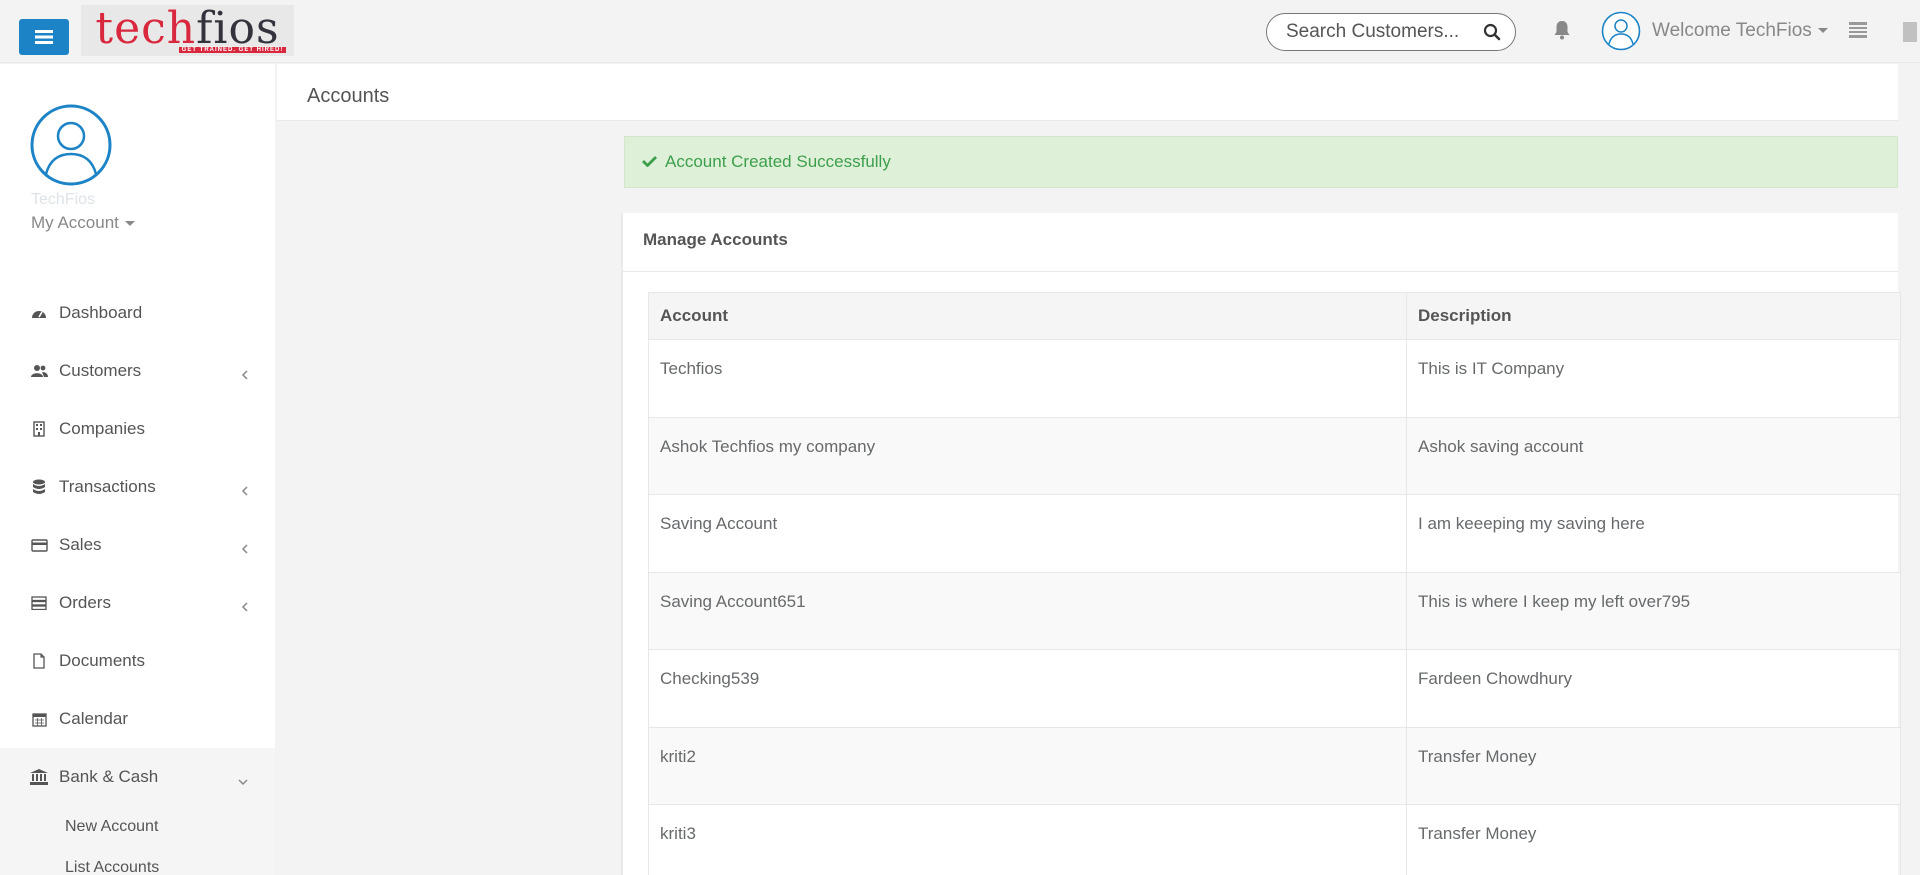 This screenshot has width=1920, height=875. What do you see at coordinates (1027, 455) in the screenshot?
I see `account-cell: Ashok Techfios my company` at bounding box center [1027, 455].